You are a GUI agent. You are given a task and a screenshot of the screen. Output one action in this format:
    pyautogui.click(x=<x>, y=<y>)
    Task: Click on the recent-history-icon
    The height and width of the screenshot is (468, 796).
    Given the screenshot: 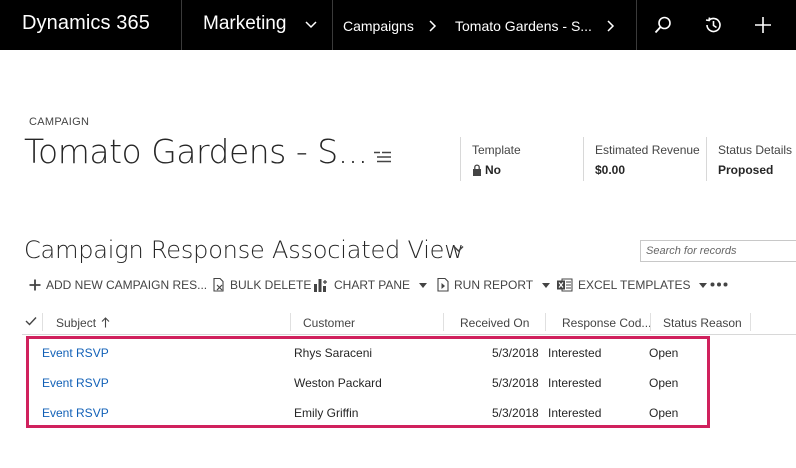 What is the action you would take?
    pyautogui.click(x=713, y=25)
    